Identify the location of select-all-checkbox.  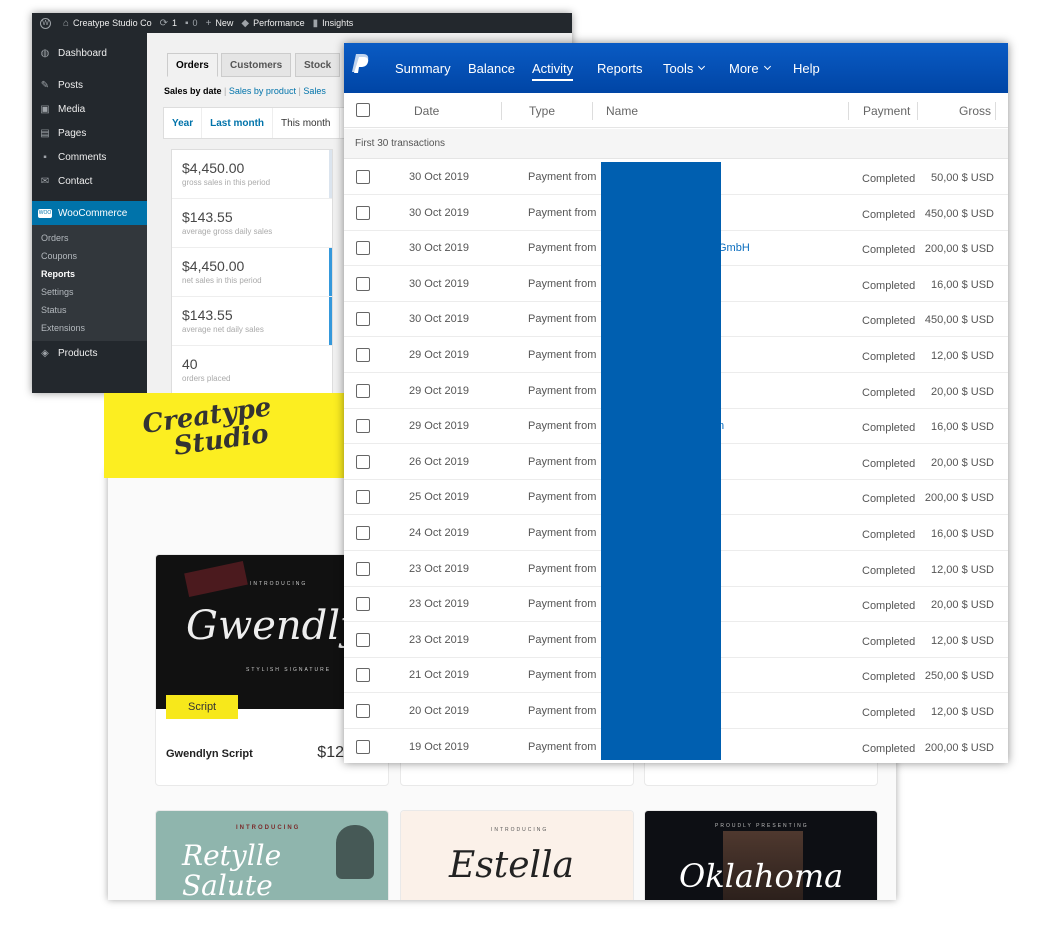
(363, 110).